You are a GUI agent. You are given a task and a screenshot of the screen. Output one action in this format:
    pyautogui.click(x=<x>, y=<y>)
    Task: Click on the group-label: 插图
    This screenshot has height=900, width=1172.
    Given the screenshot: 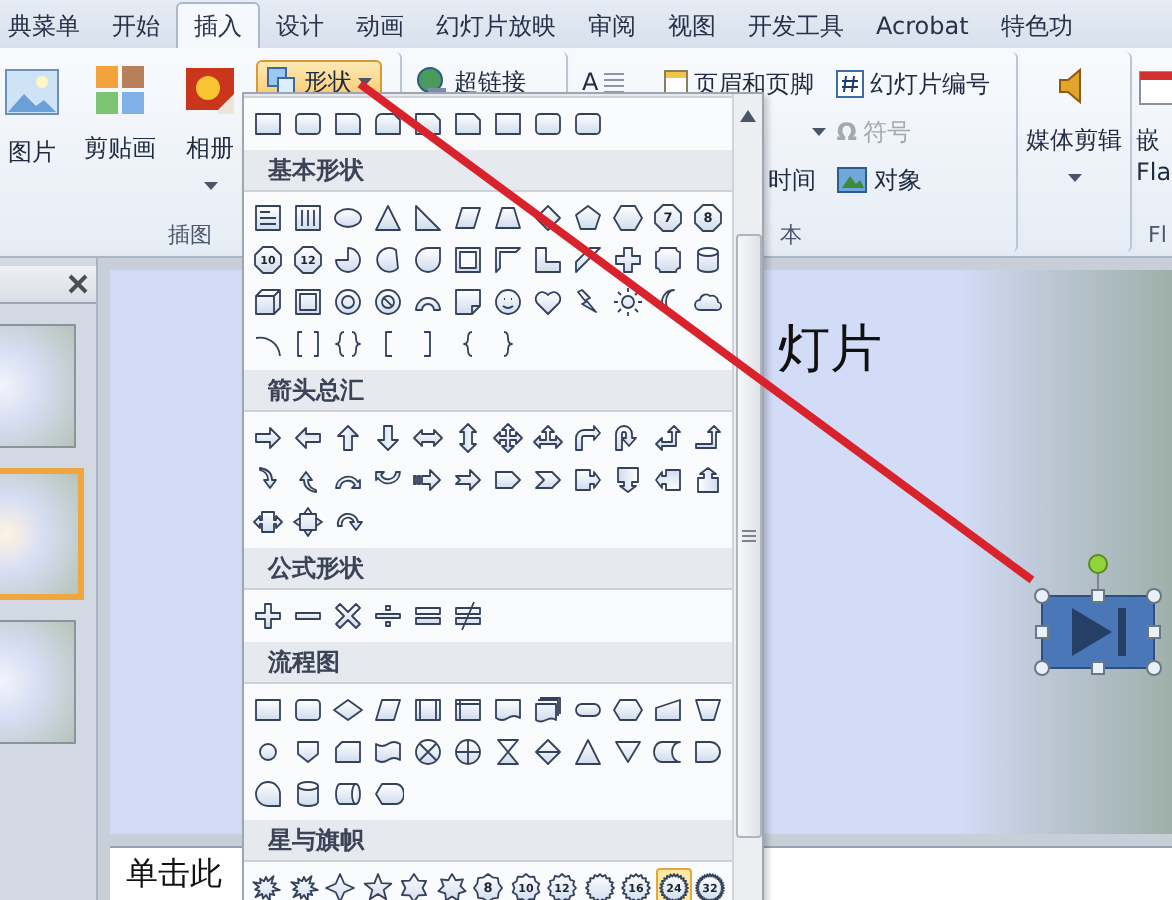 What is the action you would take?
    pyautogui.click(x=190, y=236)
    